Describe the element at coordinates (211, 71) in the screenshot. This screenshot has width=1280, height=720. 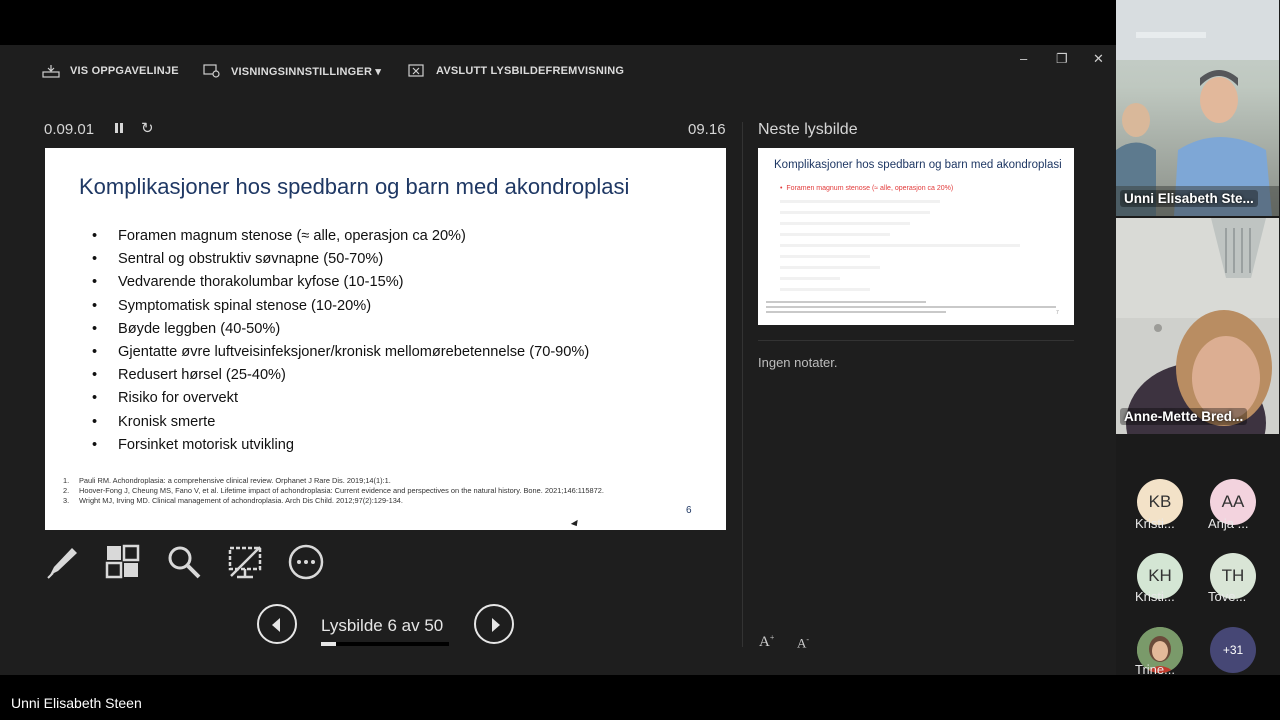
I see `display-settings-icon` at that location.